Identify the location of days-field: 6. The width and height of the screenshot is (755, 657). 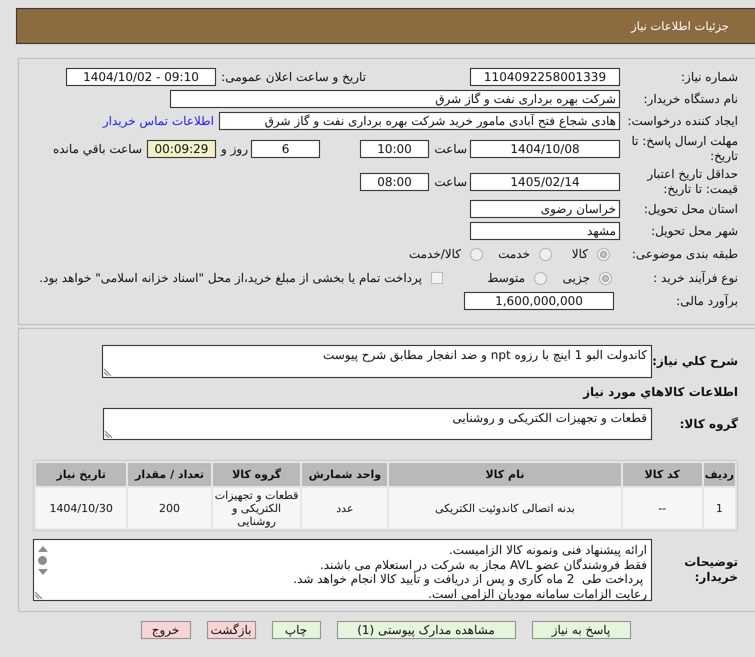
(285, 149).